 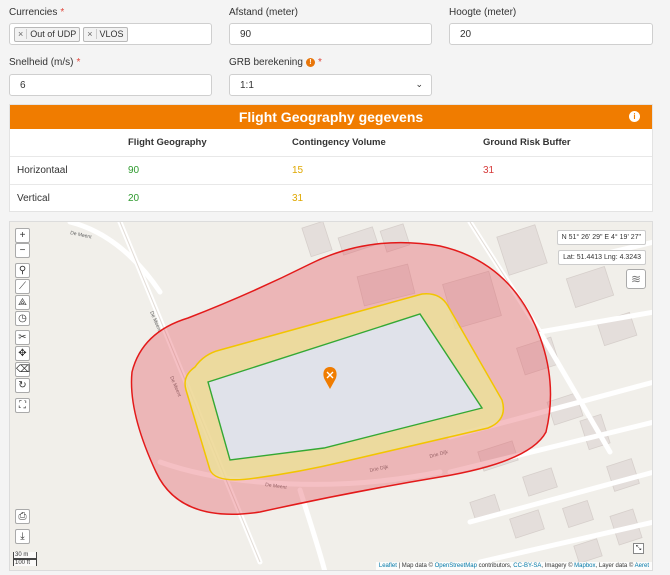 I want to click on snelheid-label: Snelheid (m/s) *, so click(x=45, y=62).